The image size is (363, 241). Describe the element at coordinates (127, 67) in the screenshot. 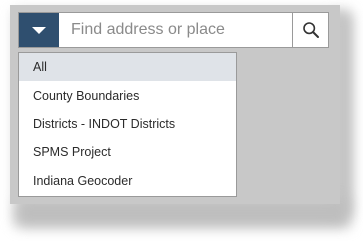

I see `menu-item-all: All` at that location.